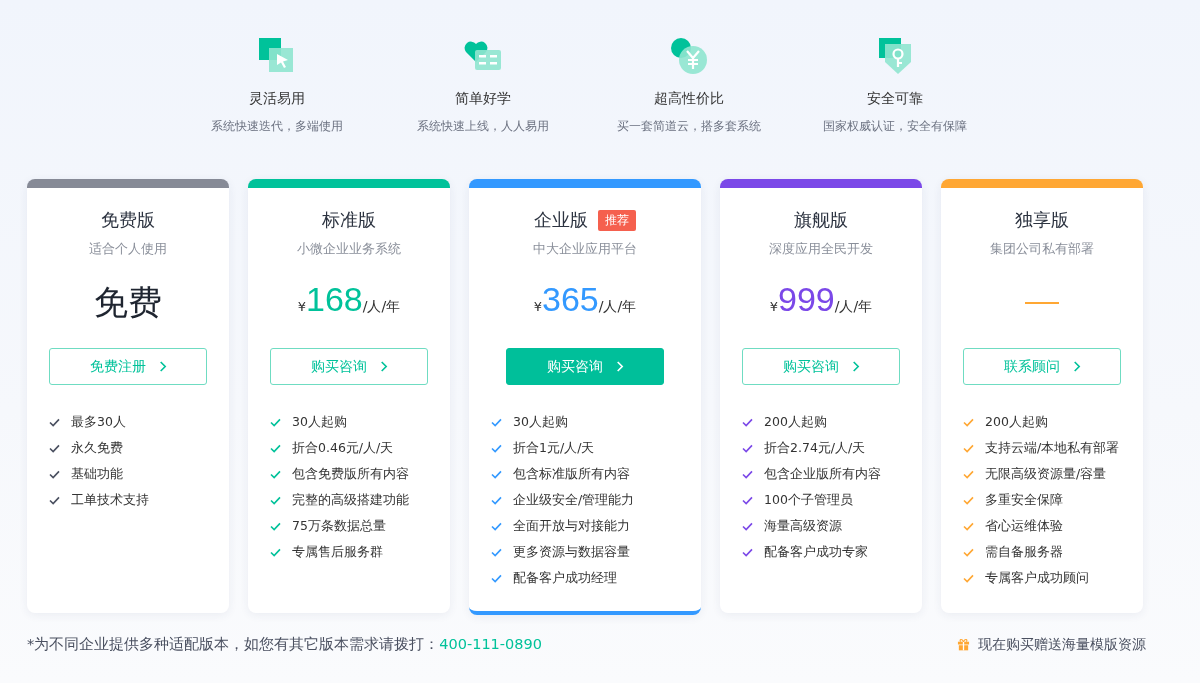  What do you see at coordinates (98, 422) in the screenshot?
I see `plan-feature: 最多30人` at bounding box center [98, 422].